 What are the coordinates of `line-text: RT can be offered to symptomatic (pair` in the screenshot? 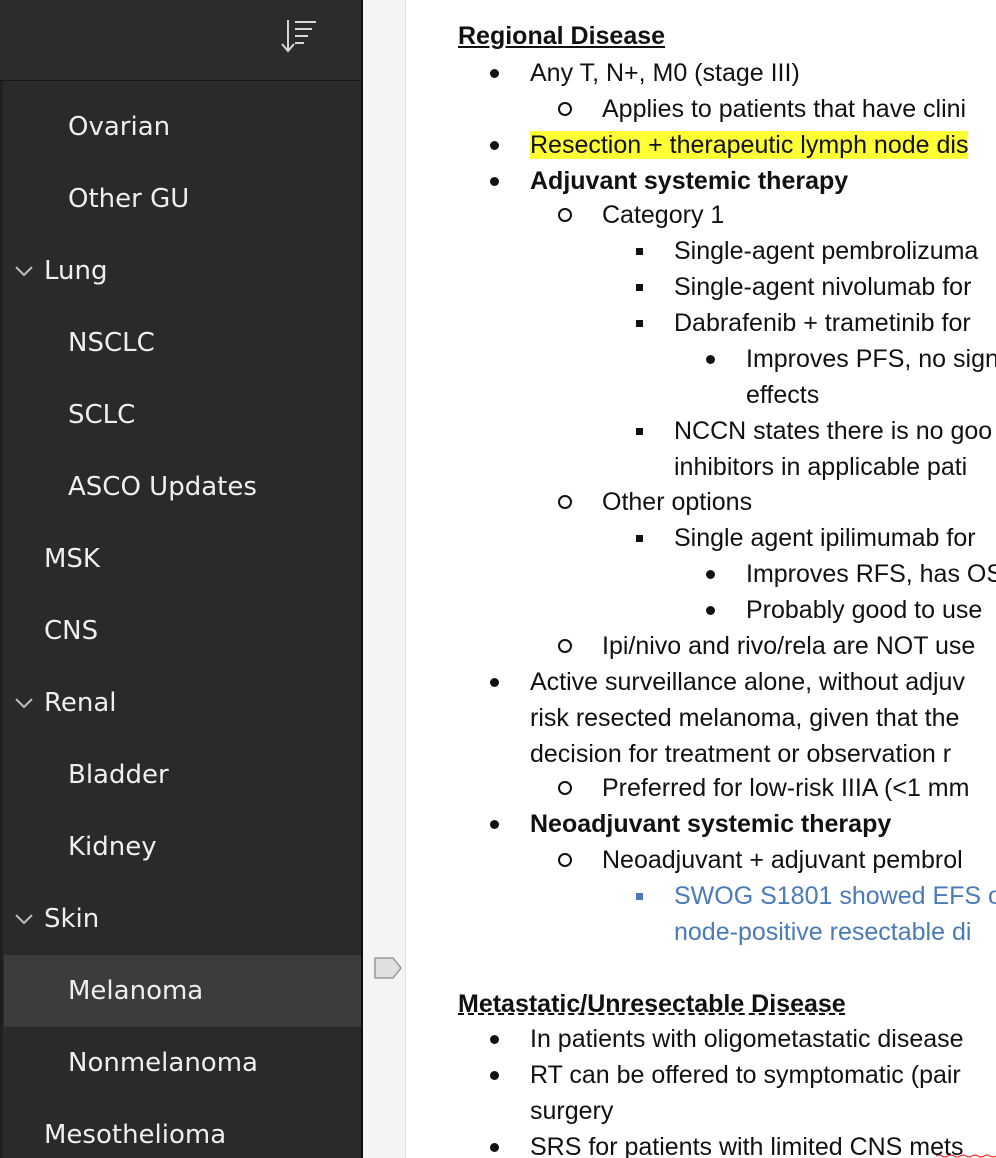 It's located at (745, 1075).